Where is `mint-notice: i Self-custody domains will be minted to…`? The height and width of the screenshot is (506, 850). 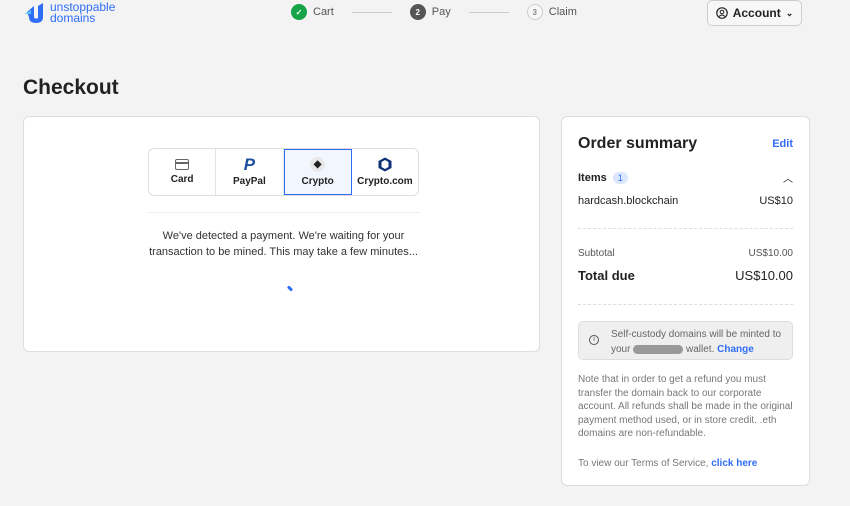 mint-notice: i Self-custody domains will be minted to… is located at coordinates (685, 340).